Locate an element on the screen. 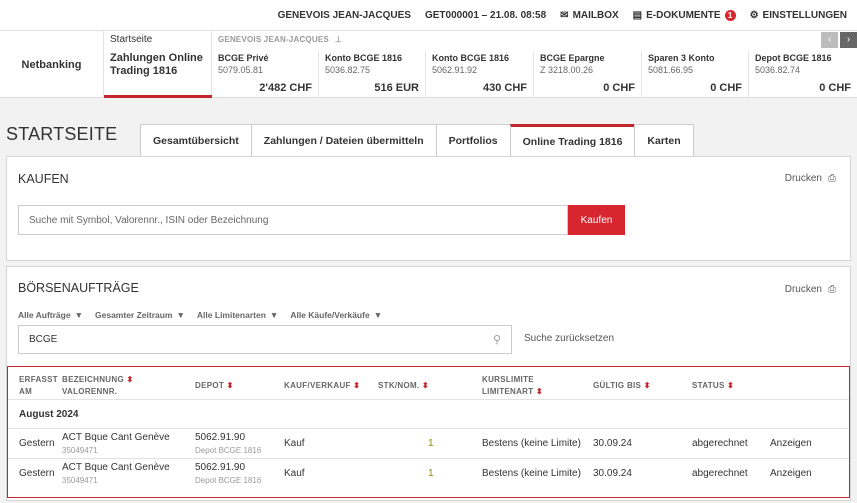  account-name: Depot BCGE 1816 is located at coordinates (793, 58).